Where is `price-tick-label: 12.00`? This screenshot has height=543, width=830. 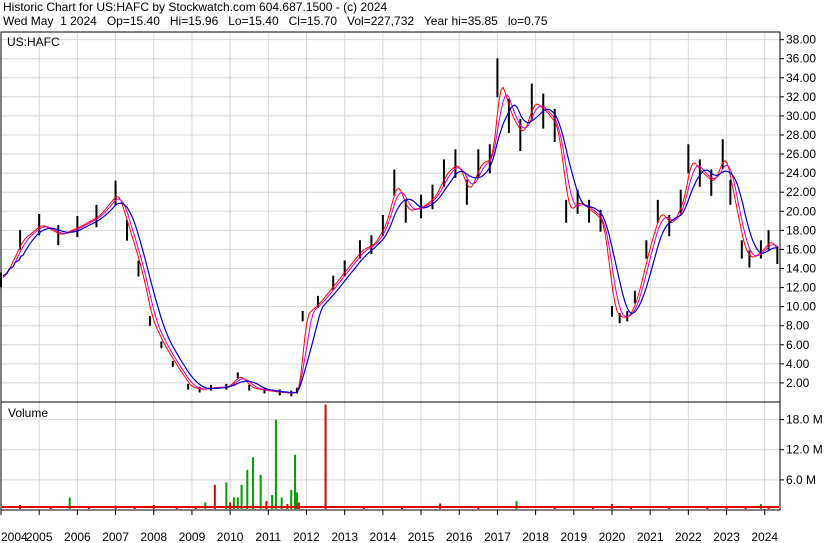
price-tick-label: 12.00 is located at coordinates (801, 288).